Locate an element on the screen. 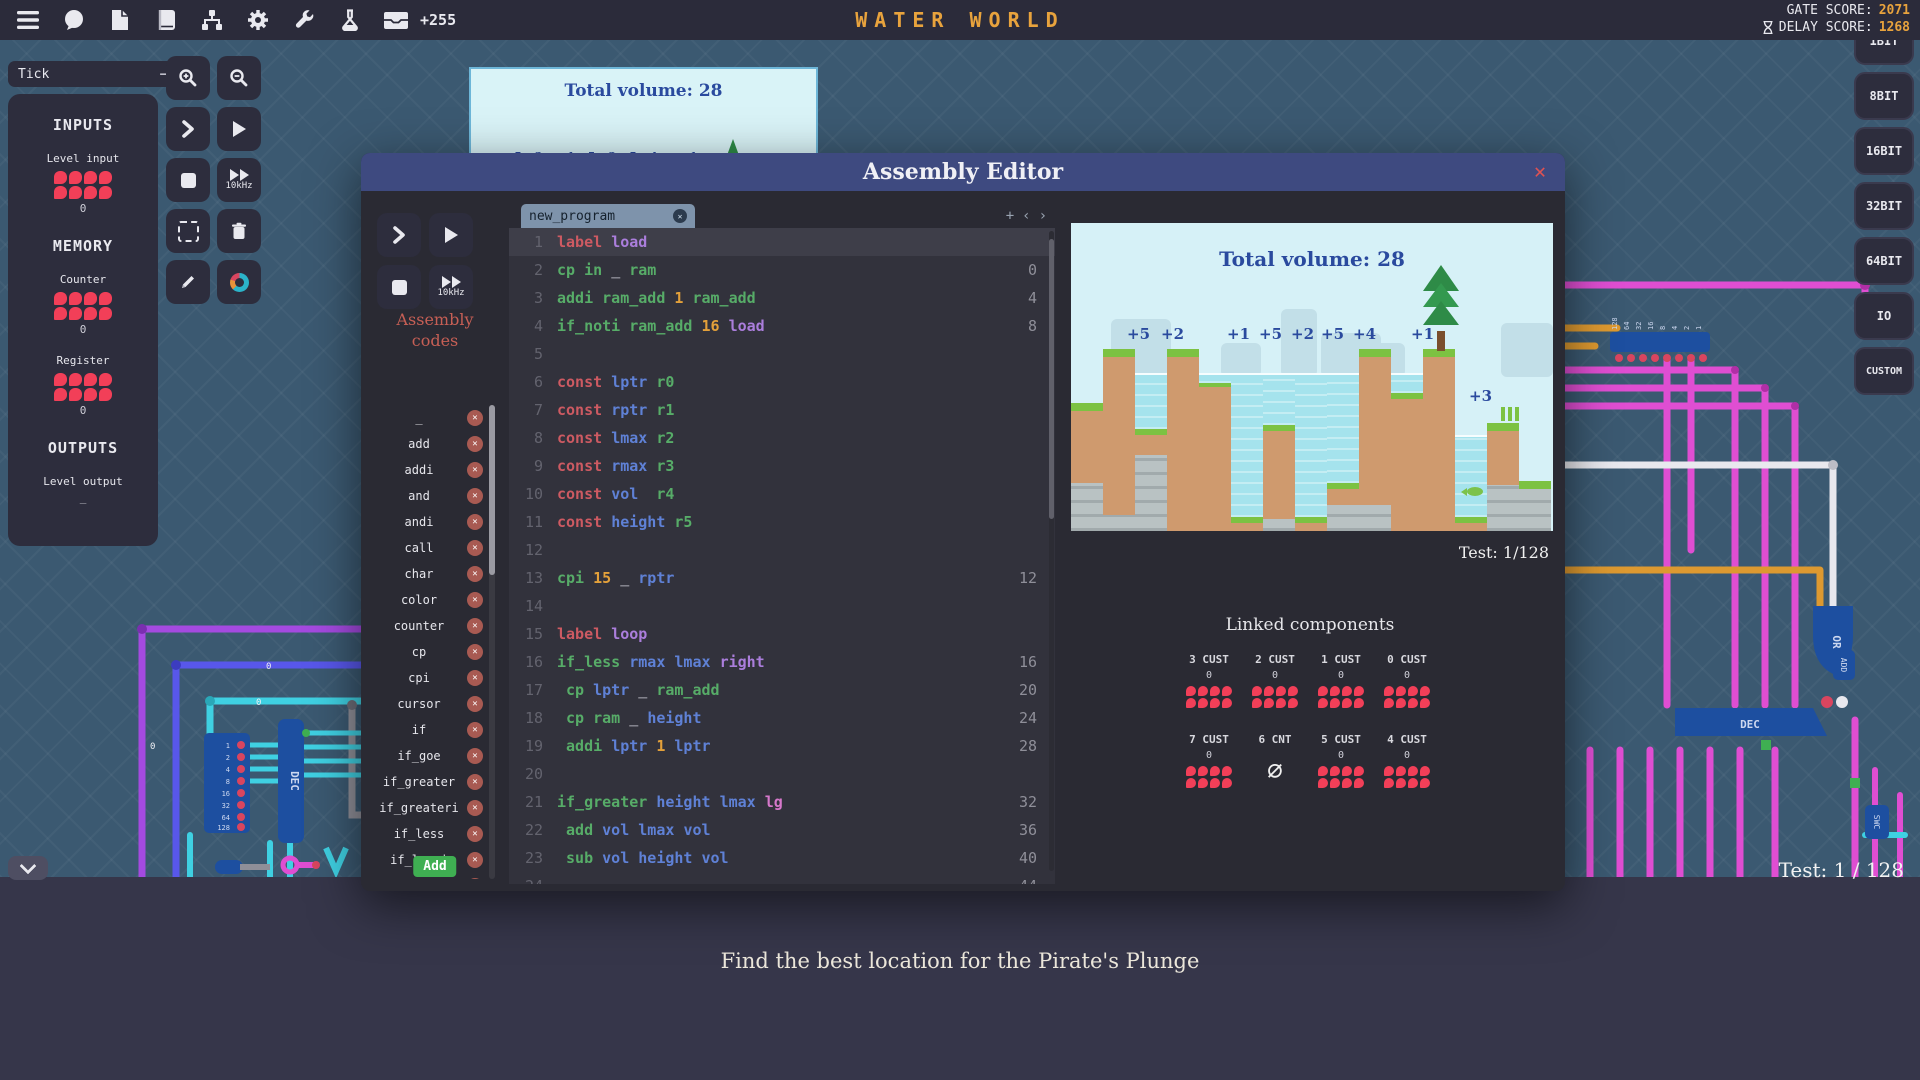  assembly-code-item: cp ✕ is located at coordinates (427, 652).